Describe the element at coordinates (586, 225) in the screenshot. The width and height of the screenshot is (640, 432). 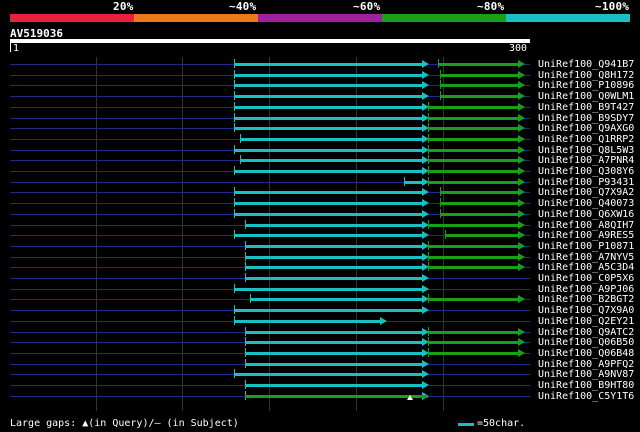
I see `hit-label: UniRef100_A8QIH7` at that location.